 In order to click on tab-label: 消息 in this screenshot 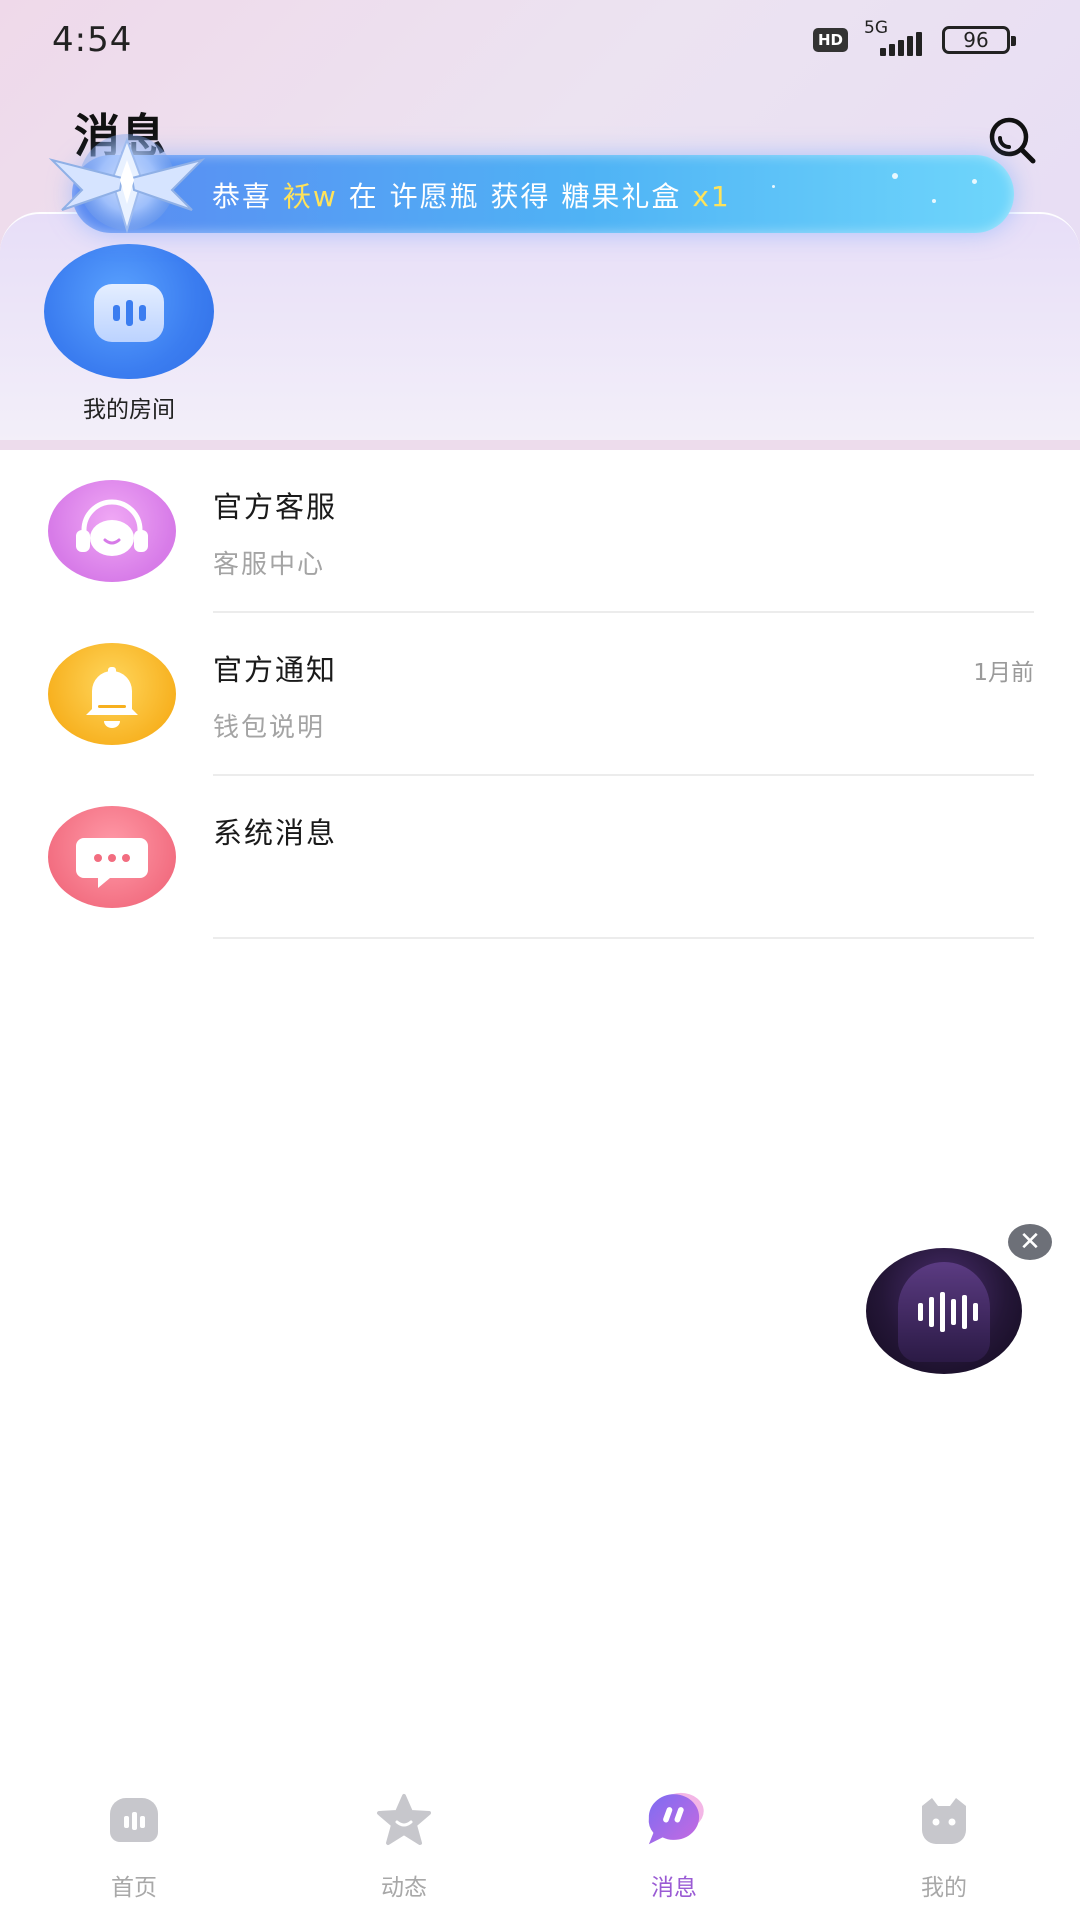, I will do `click(674, 1888)`.